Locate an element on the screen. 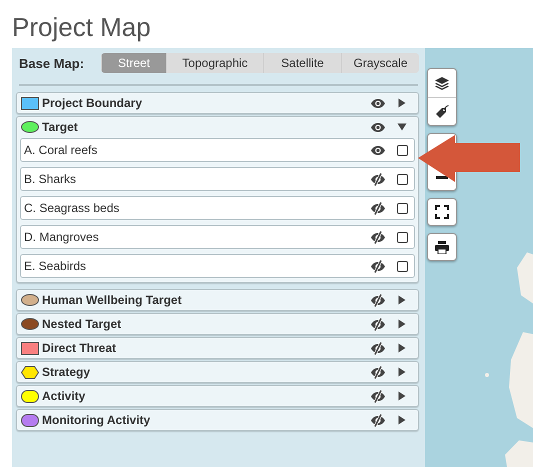  layers-icon is located at coordinates (442, 83).